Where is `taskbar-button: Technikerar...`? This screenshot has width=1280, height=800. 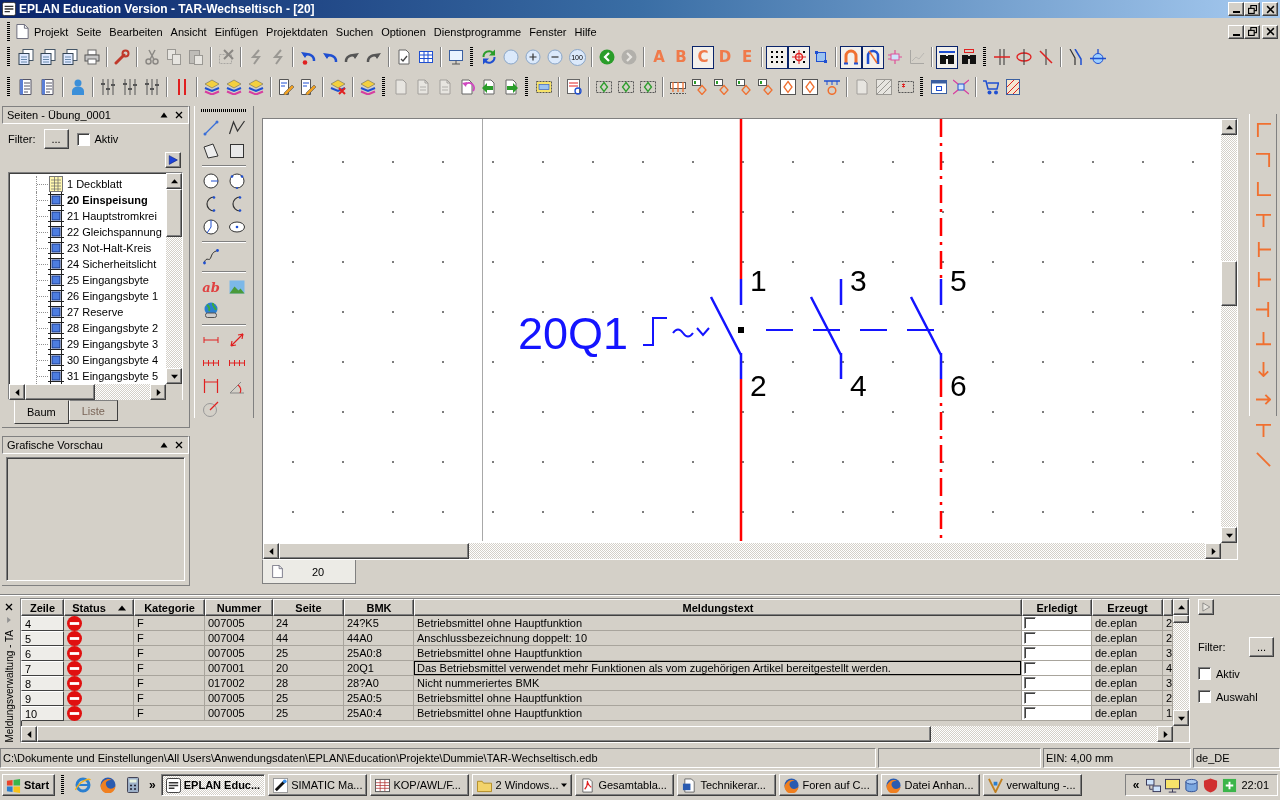
taskbar-button: Technikerar... is located at coordinates (727, 785).